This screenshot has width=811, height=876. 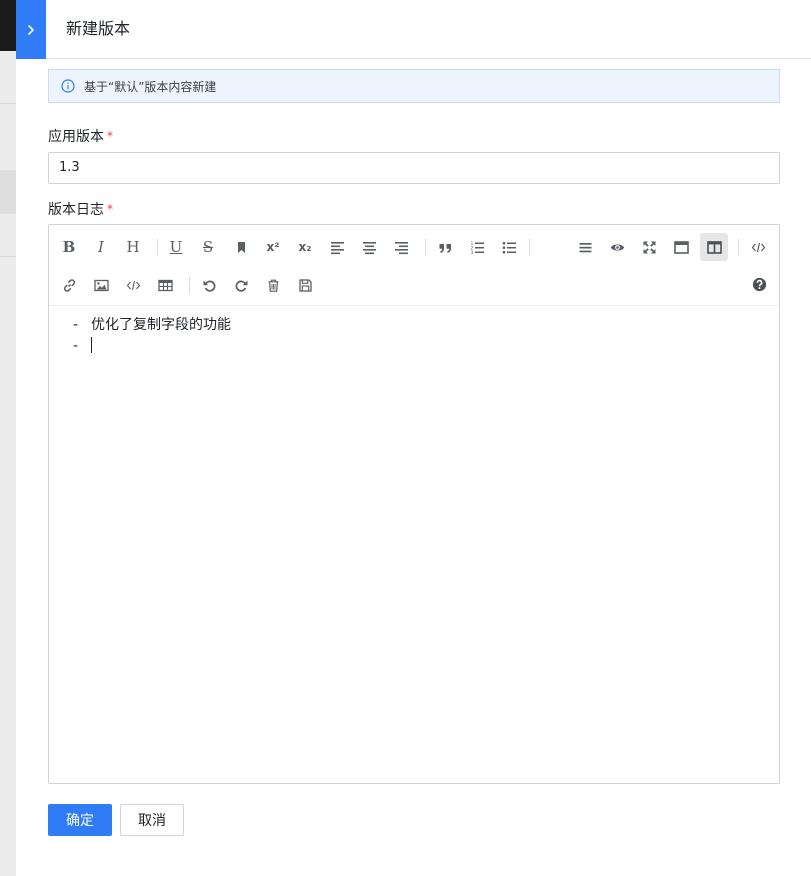 I want to click on info-alert: 基于“默认”版本内容新建, so click(x=414, y=86).